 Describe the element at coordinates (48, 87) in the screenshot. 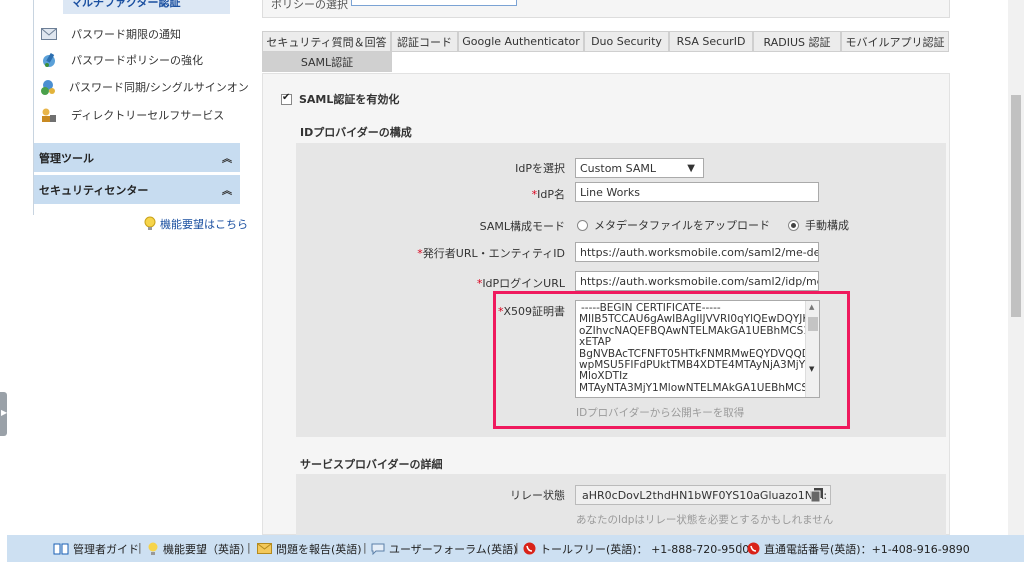

I see `sync-icon` at that location.